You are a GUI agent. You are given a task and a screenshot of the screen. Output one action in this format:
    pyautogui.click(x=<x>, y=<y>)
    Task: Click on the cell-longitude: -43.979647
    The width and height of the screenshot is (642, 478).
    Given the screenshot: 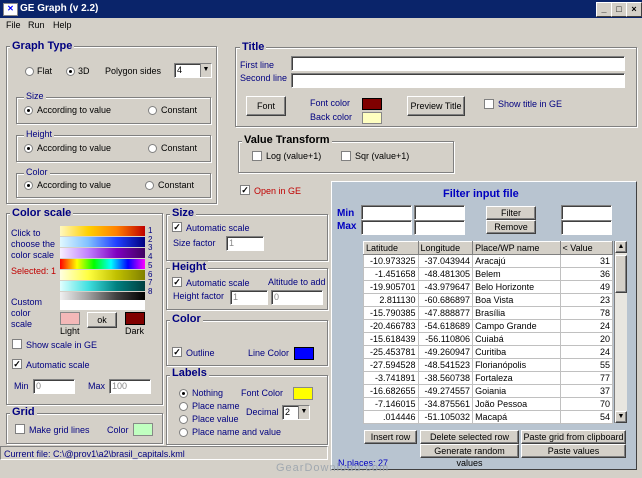 What is the action you would take?
    pyautogui.click(x=445, y=287)
    